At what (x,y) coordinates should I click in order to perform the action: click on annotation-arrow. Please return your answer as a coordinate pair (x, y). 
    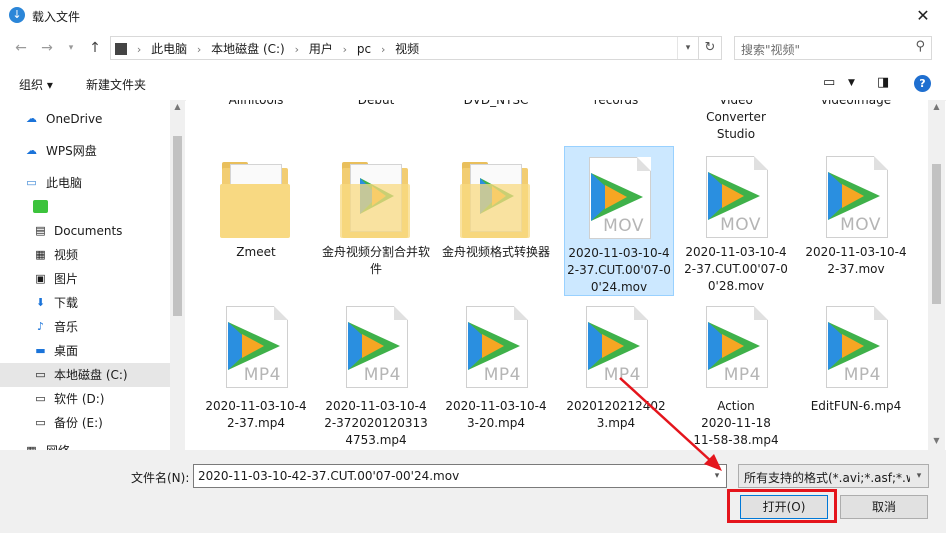
    Looking at the image, I should click on (670, 424).